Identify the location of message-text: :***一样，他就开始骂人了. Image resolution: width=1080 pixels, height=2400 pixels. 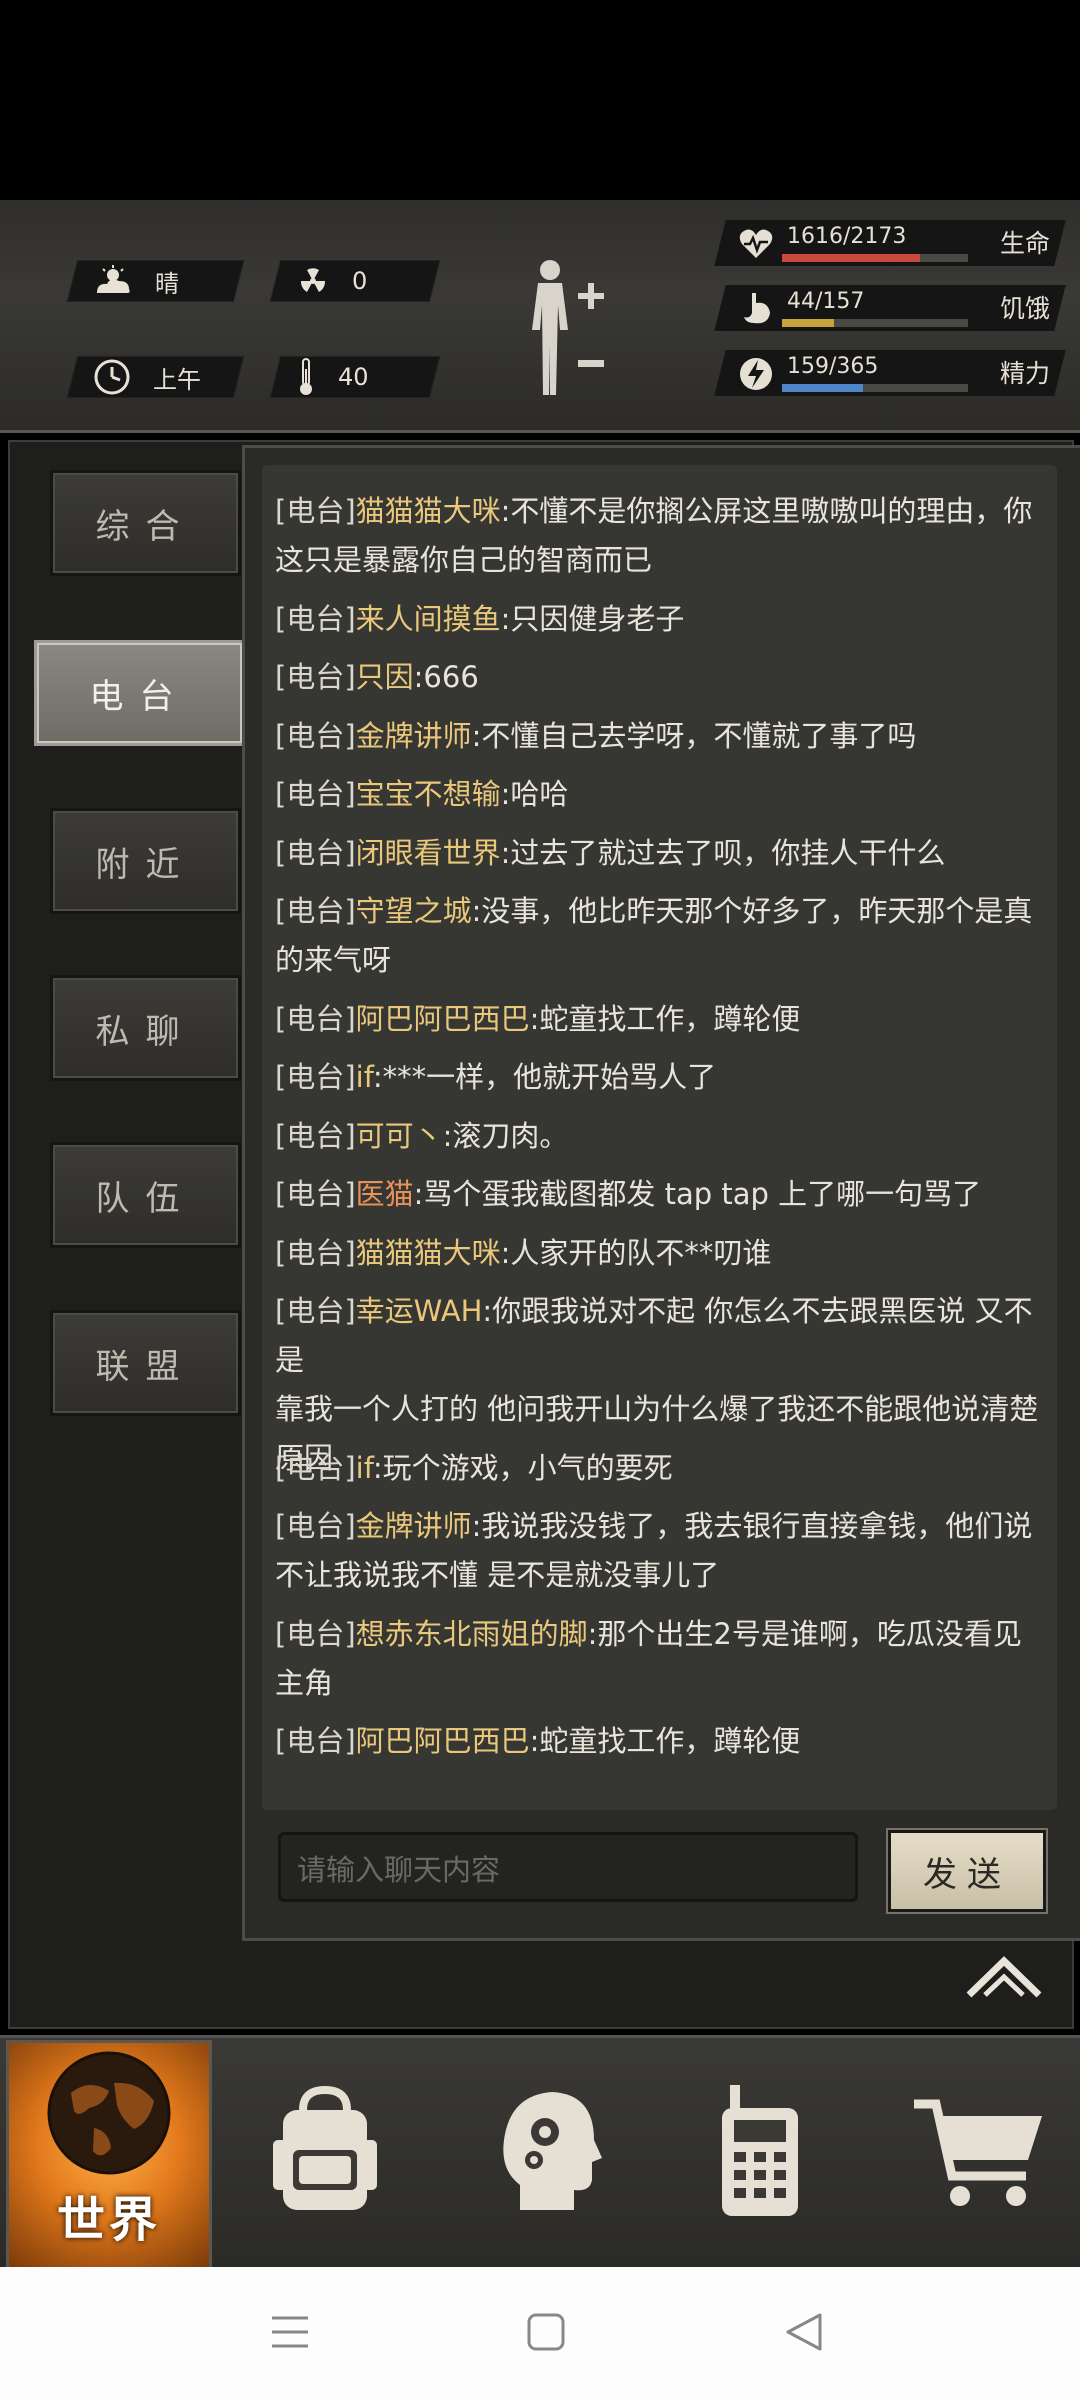
(544, 1077).